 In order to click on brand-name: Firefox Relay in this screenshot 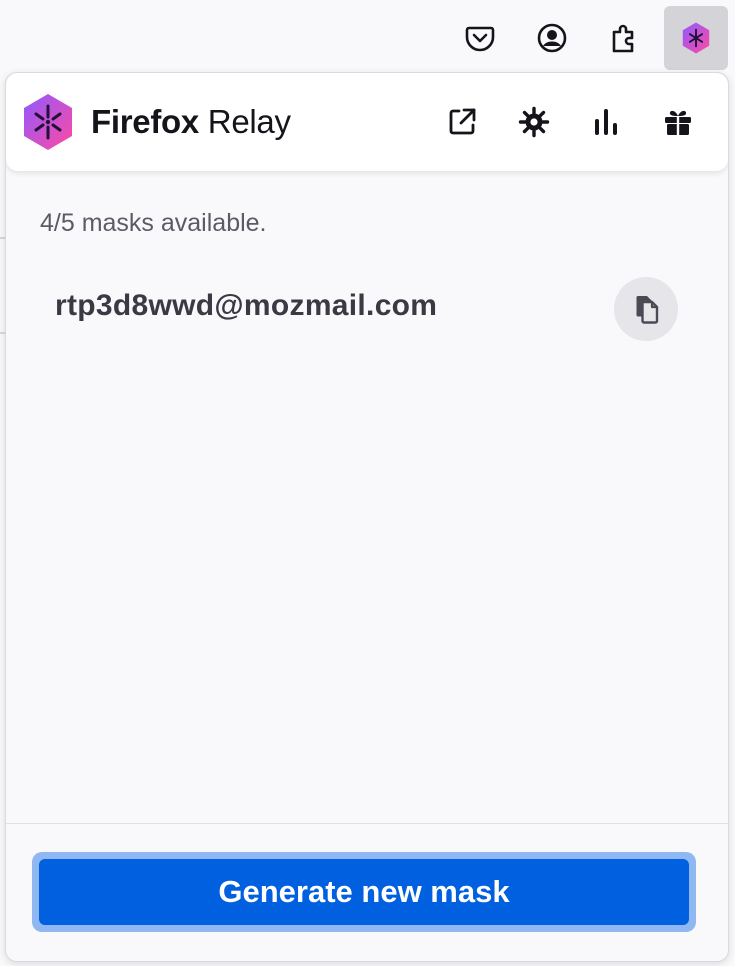, I will do `click(191, 122)`.